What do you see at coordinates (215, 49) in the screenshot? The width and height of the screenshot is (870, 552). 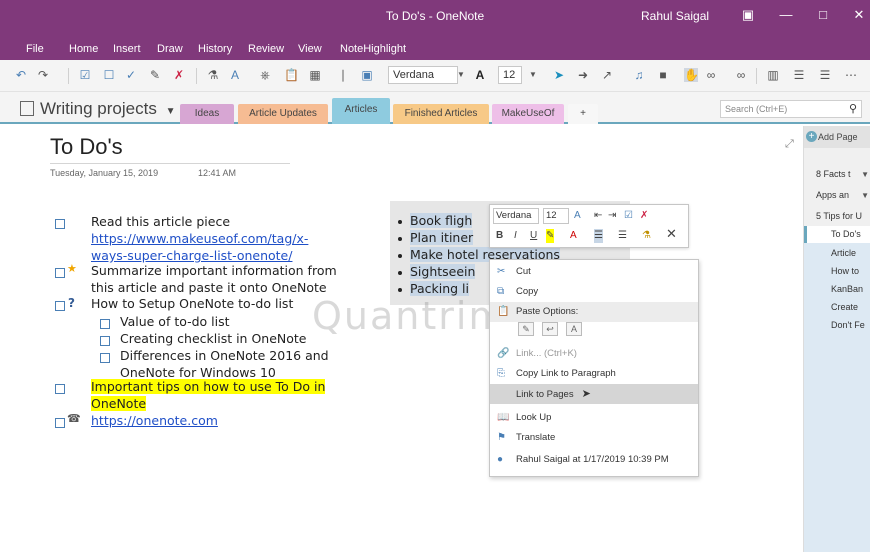 I see `menu-history: History` at bounding box center [215, 49].